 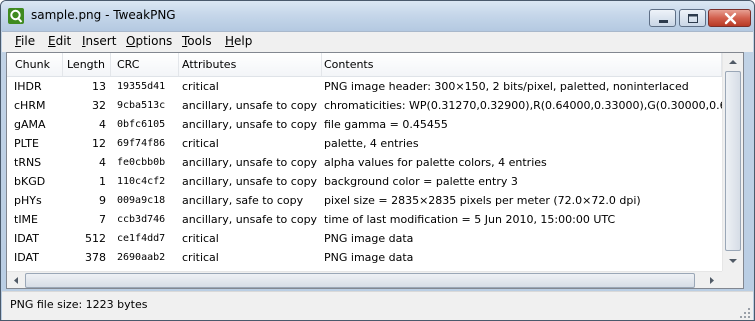 I want to click on cell-crc: 9cba513c, so click(x=141, y=105).